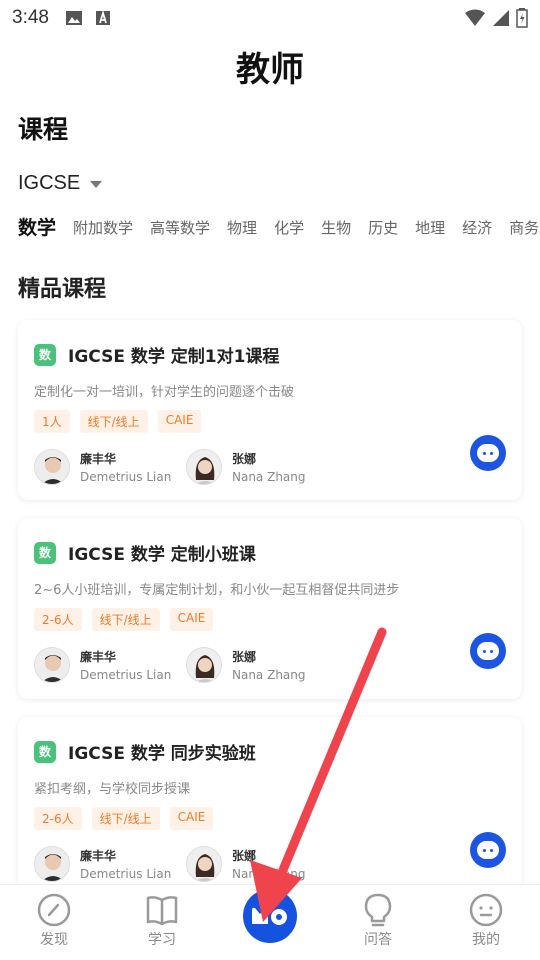 The height and width of the screenshot is (960, 540). Describe the element at coordinates (43, 129) in the screenshot. I see `section-title: 课程` at that location.